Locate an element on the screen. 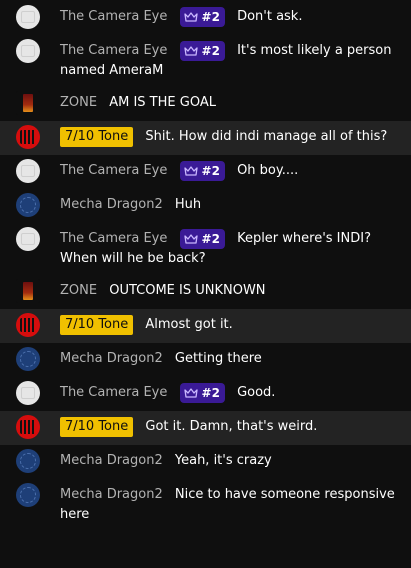 The image size is (411, 568). chat-message: Mecha Dragon2 Getting there is located at coordinates (205, 360).